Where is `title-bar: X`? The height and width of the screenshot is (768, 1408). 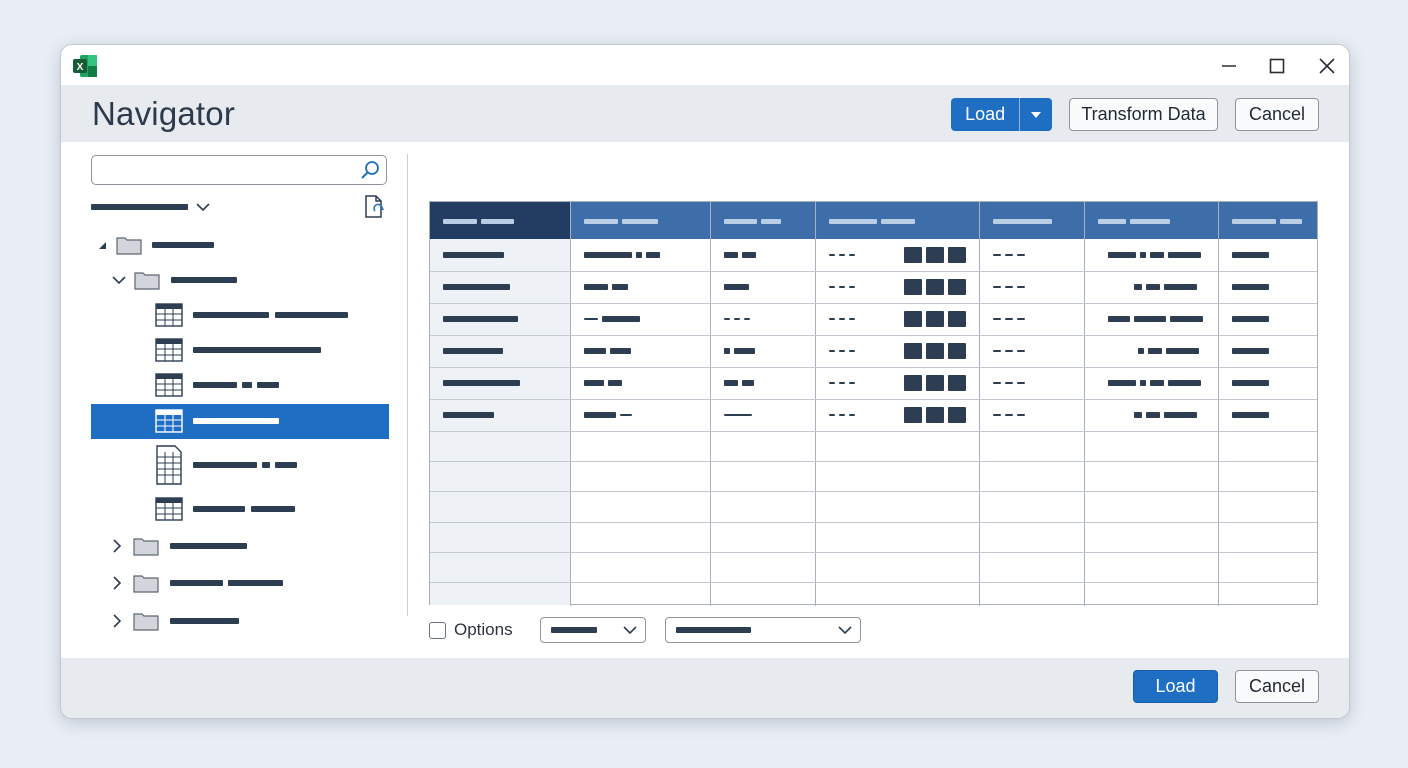
title-bar: X is located at coordinates (705, 65).